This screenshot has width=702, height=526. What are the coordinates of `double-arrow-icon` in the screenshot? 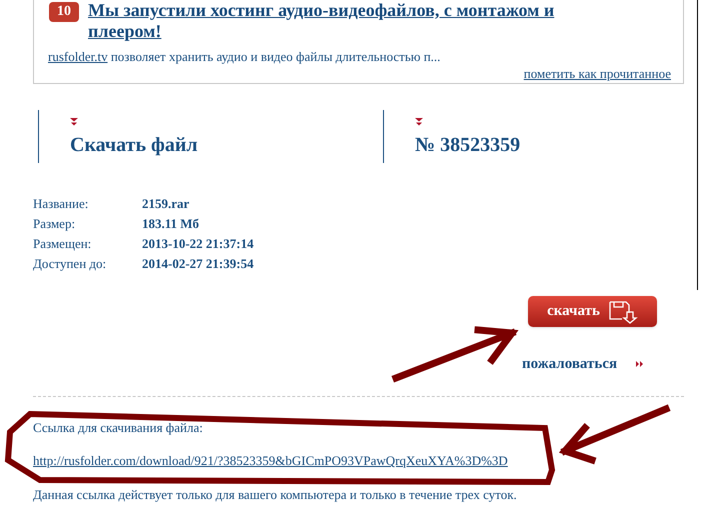 It's located at (640, 364).